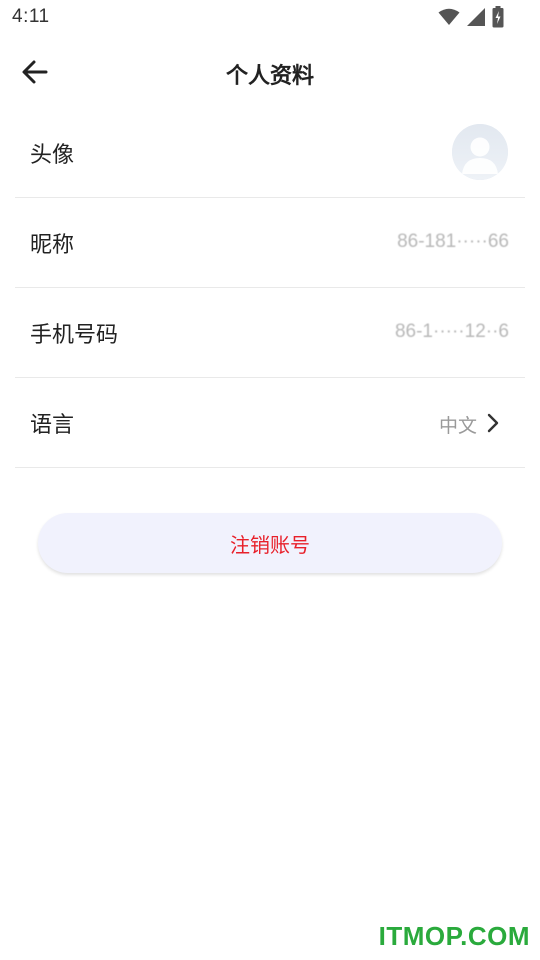 The image size is (540, 960). I want to click on status-icons, so click(471, 17).